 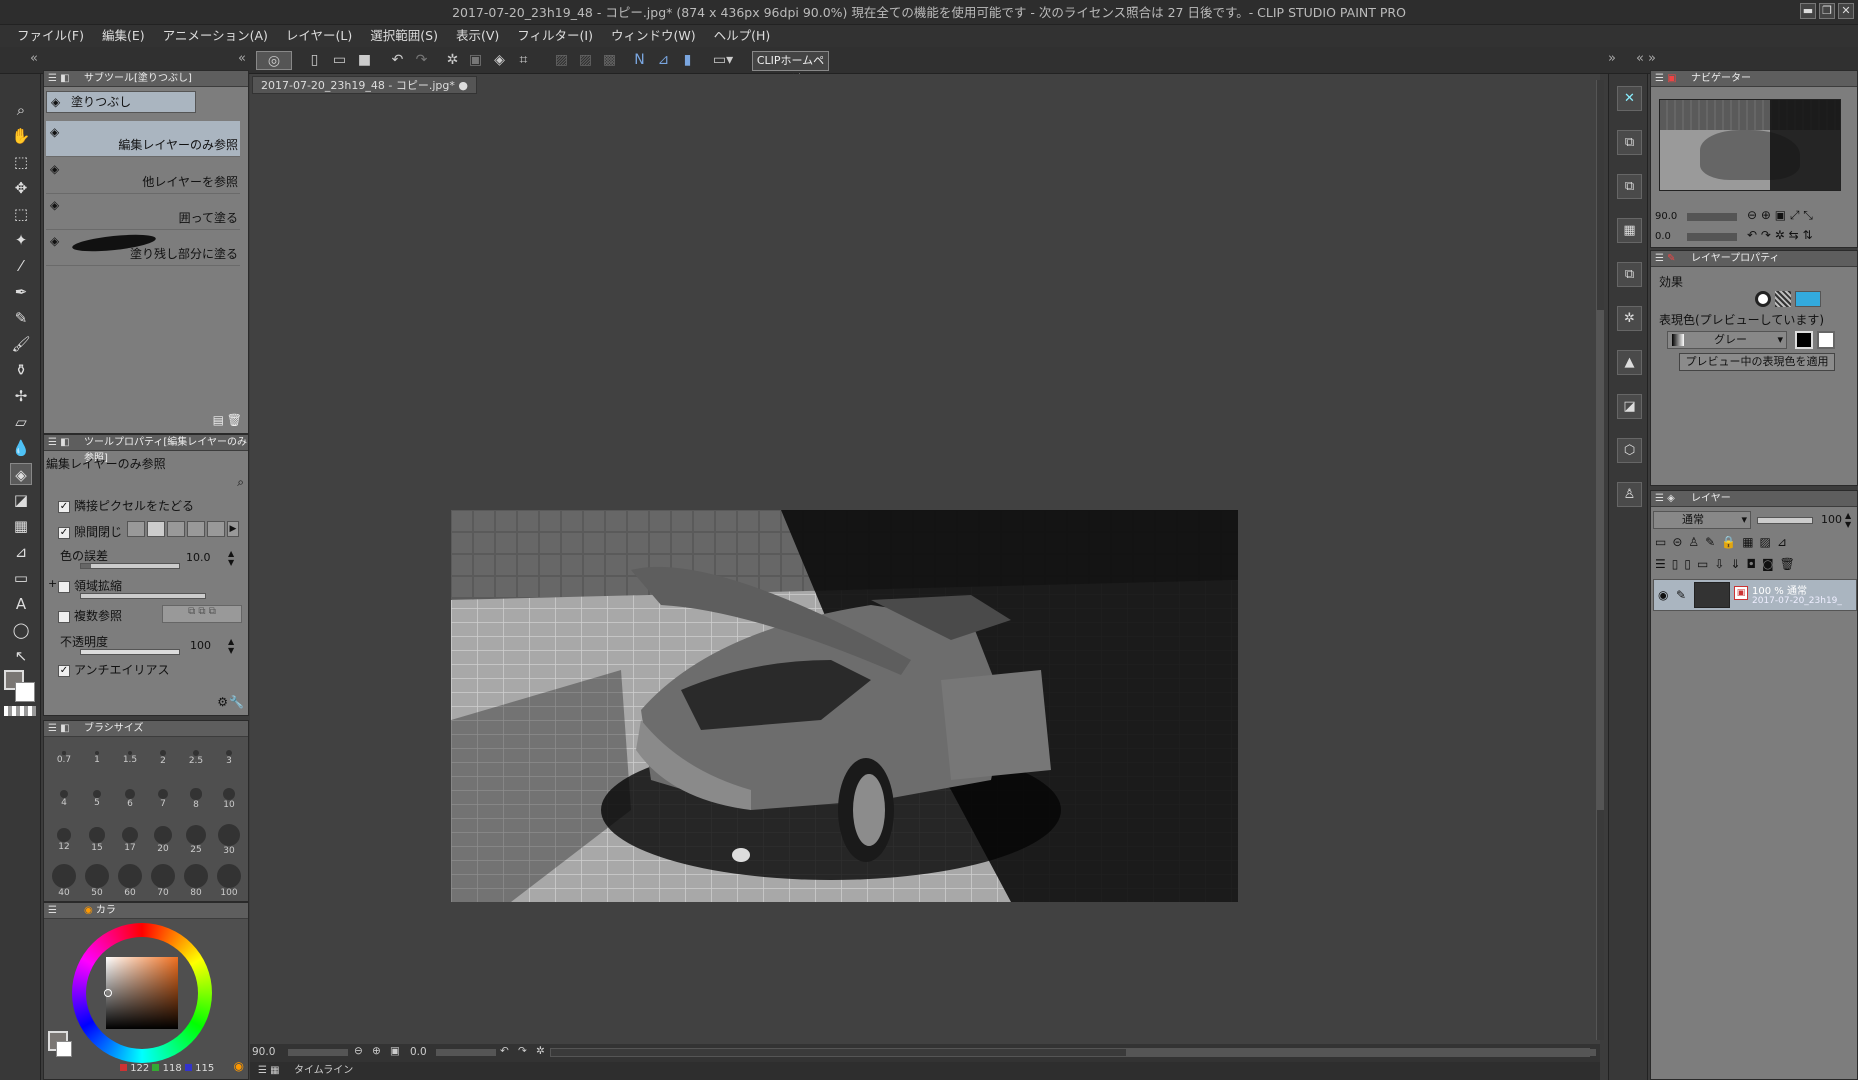 I want to click on navigator-rotation-slider, so click(x=1712, y=237).